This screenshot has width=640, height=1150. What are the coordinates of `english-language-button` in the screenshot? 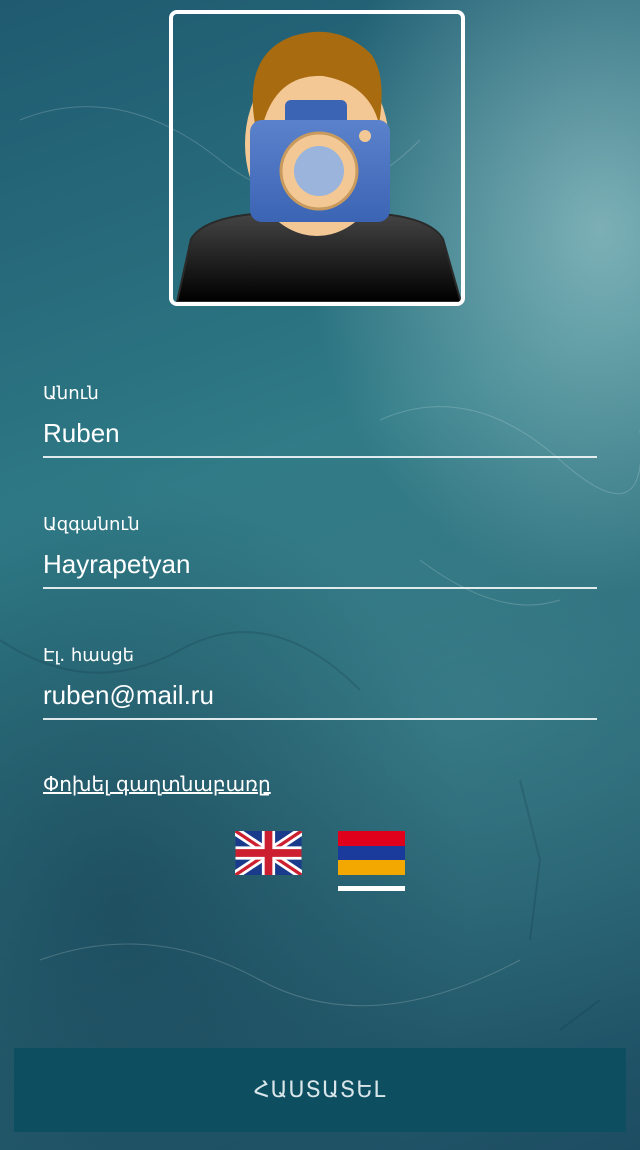 It's located at (268, 853).